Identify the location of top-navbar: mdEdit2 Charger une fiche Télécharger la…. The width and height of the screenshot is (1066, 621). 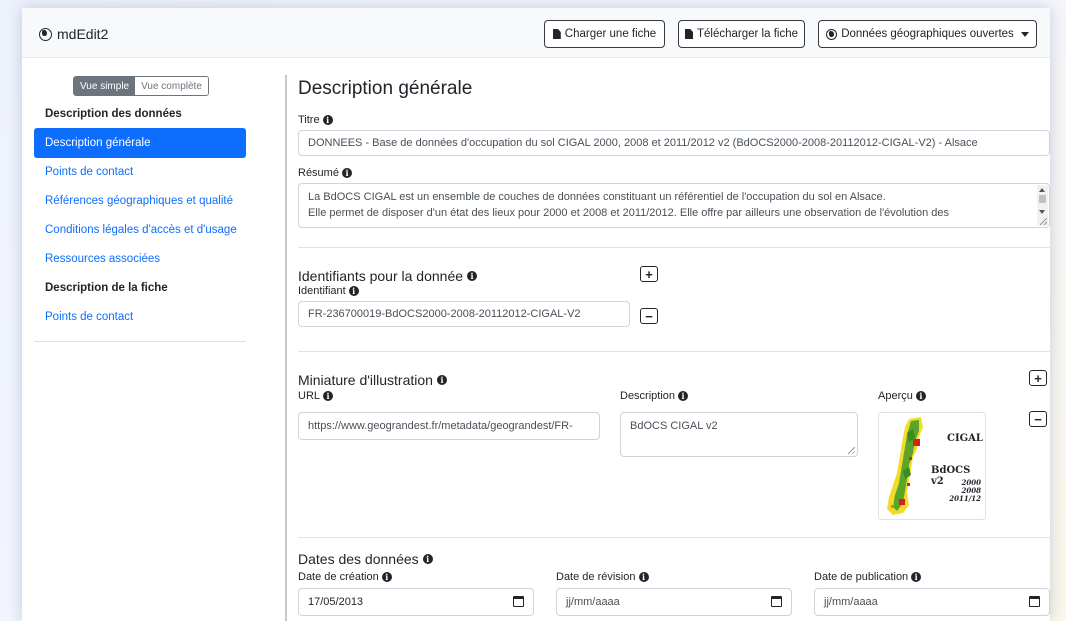
(536, 33).